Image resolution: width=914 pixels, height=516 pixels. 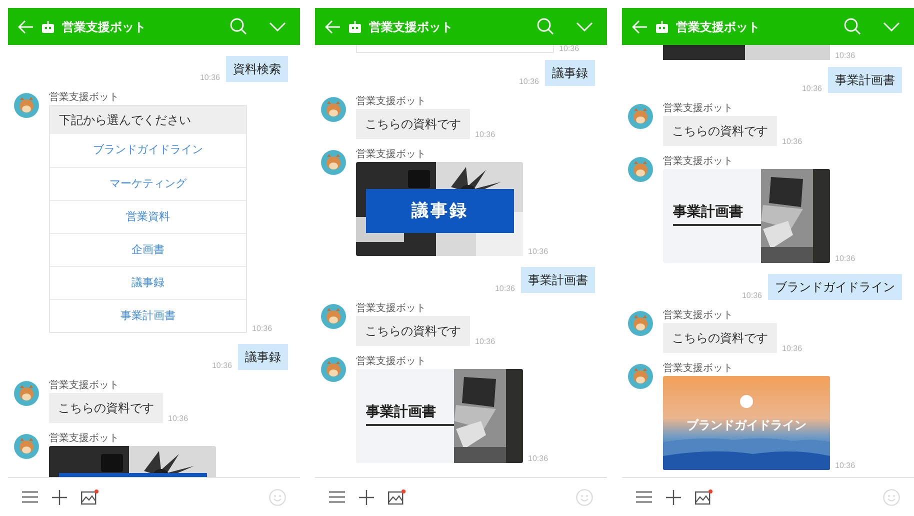 I want to click on menu-option: 企画書, so click(x=148, y=249).